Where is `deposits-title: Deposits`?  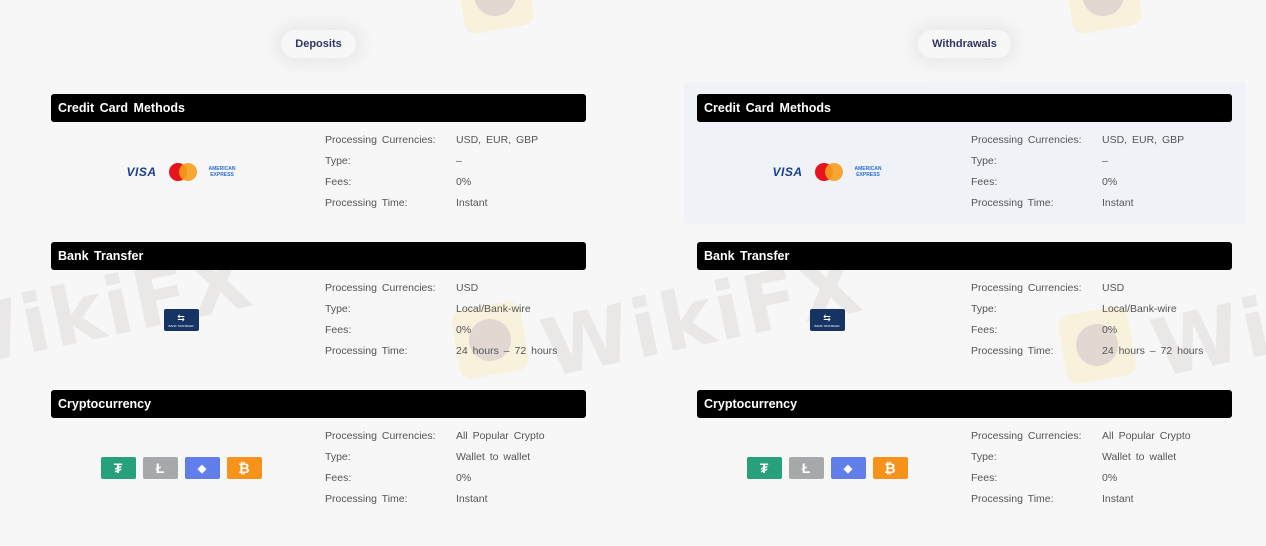
deposits-title: Deposits is located at coordinates (318, 44).